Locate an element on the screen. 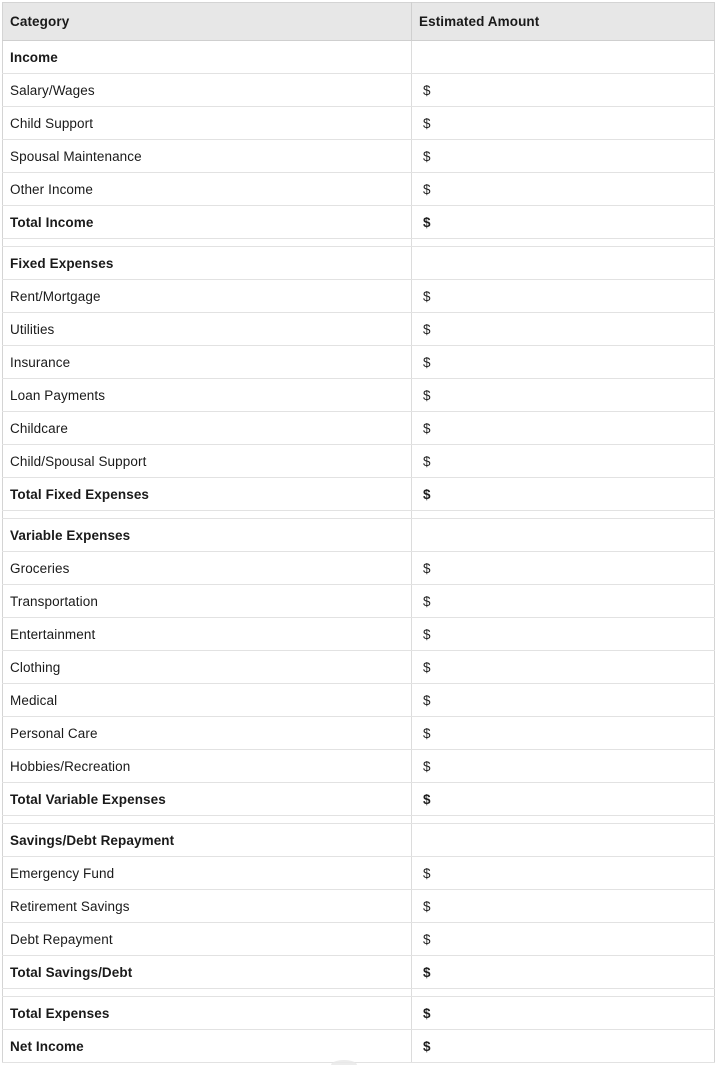 This screenshot has height=1066, width=720. table-row: Total Fixed Expenses $ is located at coordinates (358, 494).